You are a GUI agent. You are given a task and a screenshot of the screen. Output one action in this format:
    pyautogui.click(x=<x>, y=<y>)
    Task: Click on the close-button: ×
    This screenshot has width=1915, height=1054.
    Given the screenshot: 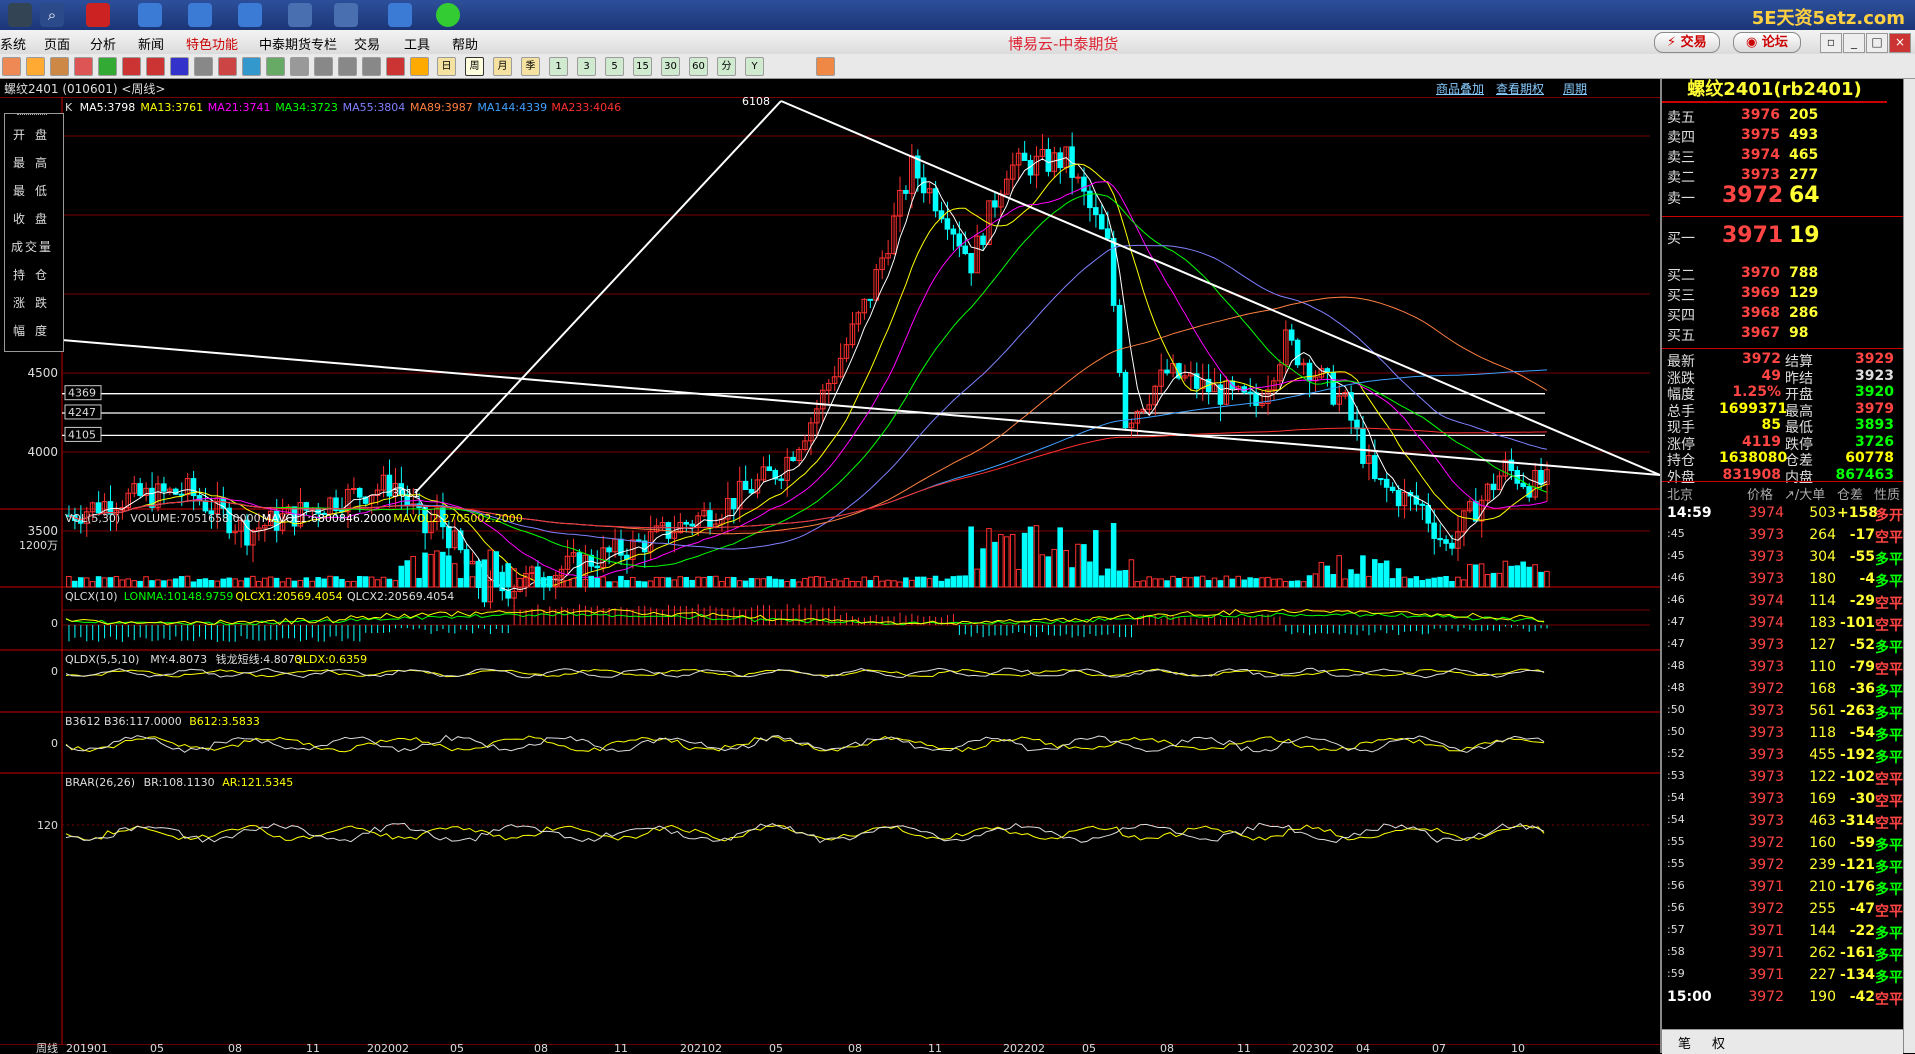 What is the action you would take?
    pyautogui.click(x=1900, y=43)
    